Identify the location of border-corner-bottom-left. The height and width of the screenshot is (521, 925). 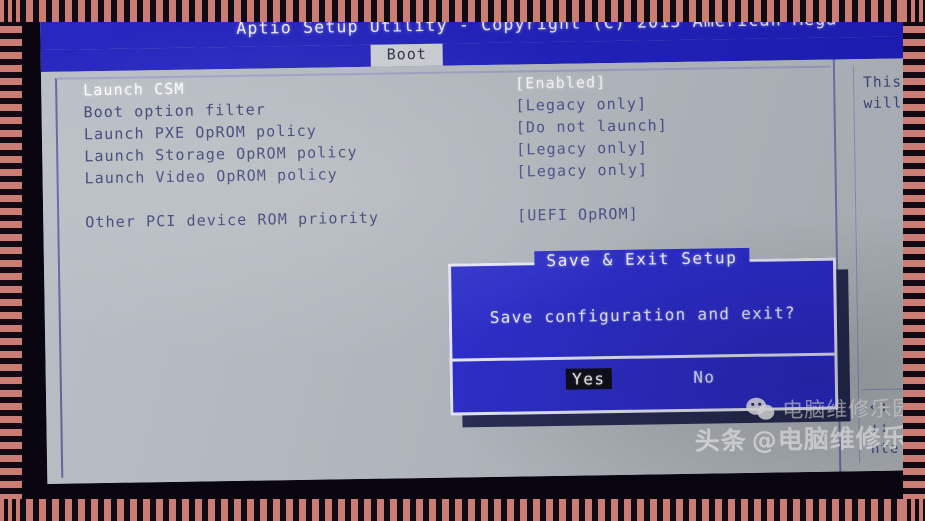
(11, 510).